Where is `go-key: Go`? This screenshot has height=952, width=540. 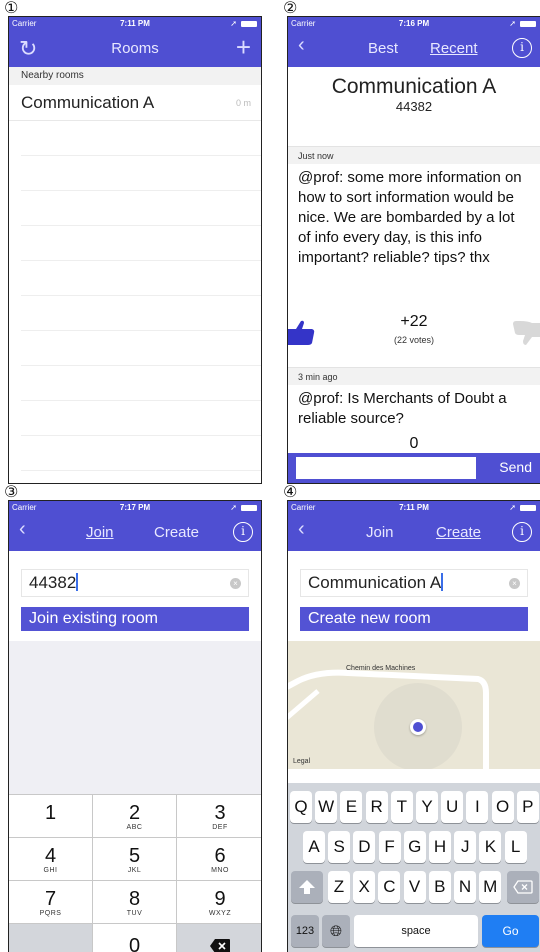 go-key: Go is located at coordinates (510, 931).